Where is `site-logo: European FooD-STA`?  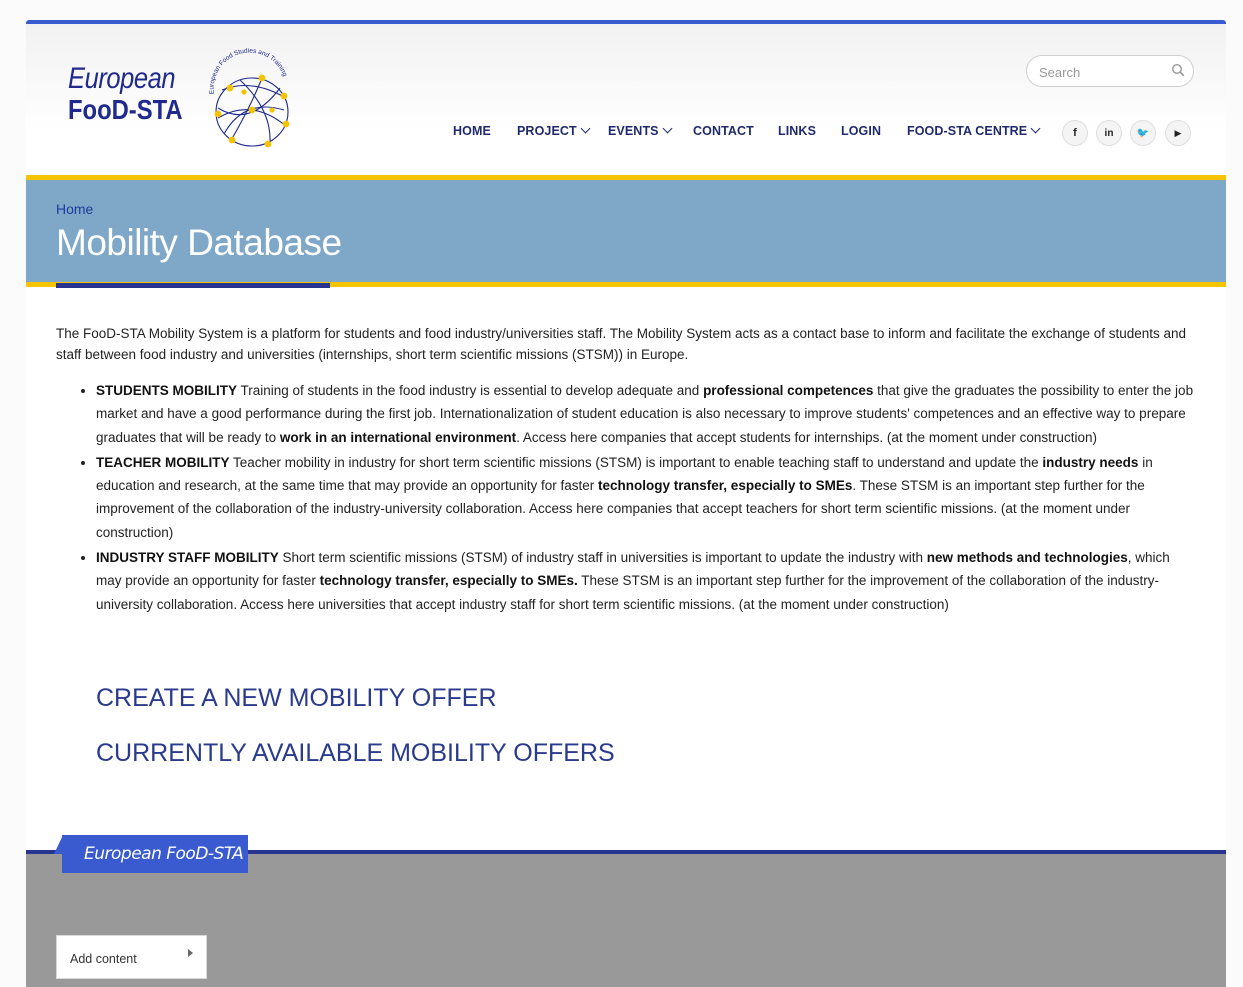 site-logo: European FooD-STA is located at coordinates (135, 94).